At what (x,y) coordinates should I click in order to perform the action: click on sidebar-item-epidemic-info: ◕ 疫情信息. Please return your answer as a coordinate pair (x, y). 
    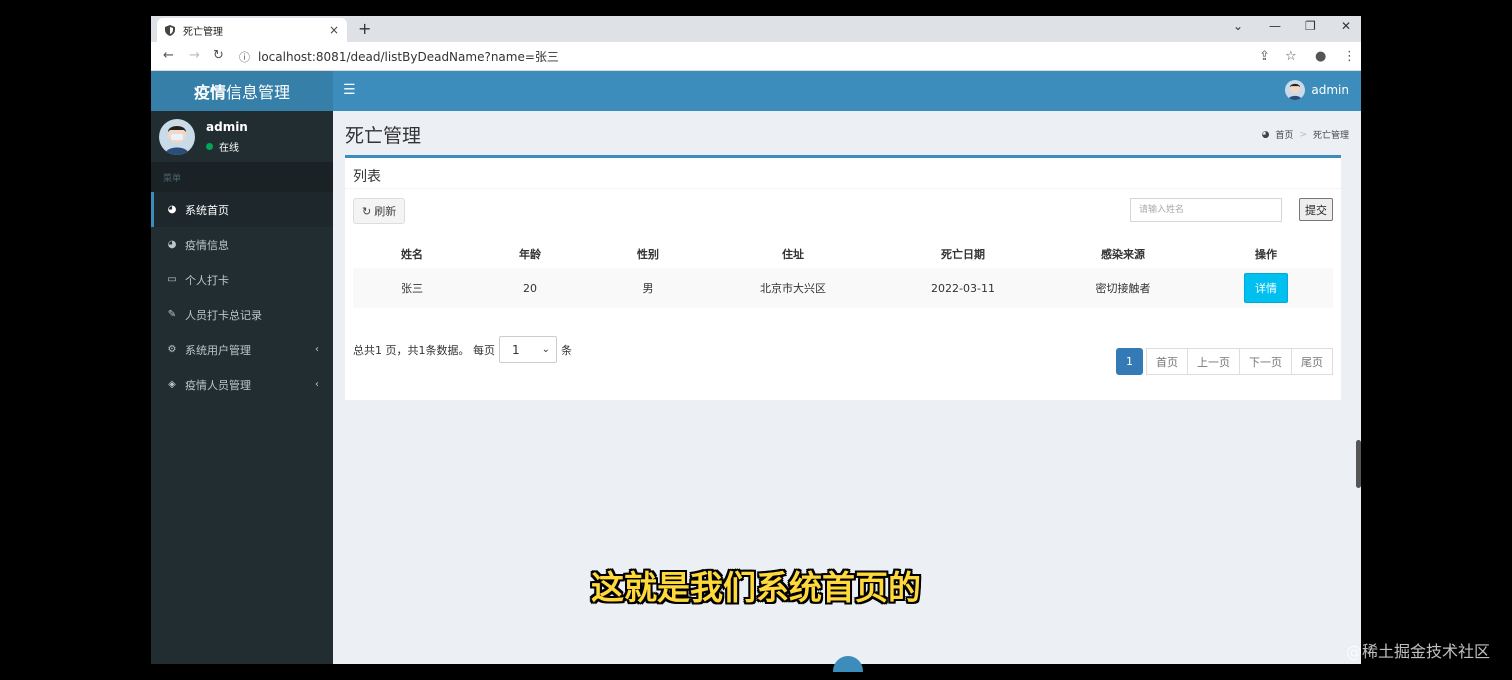
    Looking at the image, I should click on (242, 244).